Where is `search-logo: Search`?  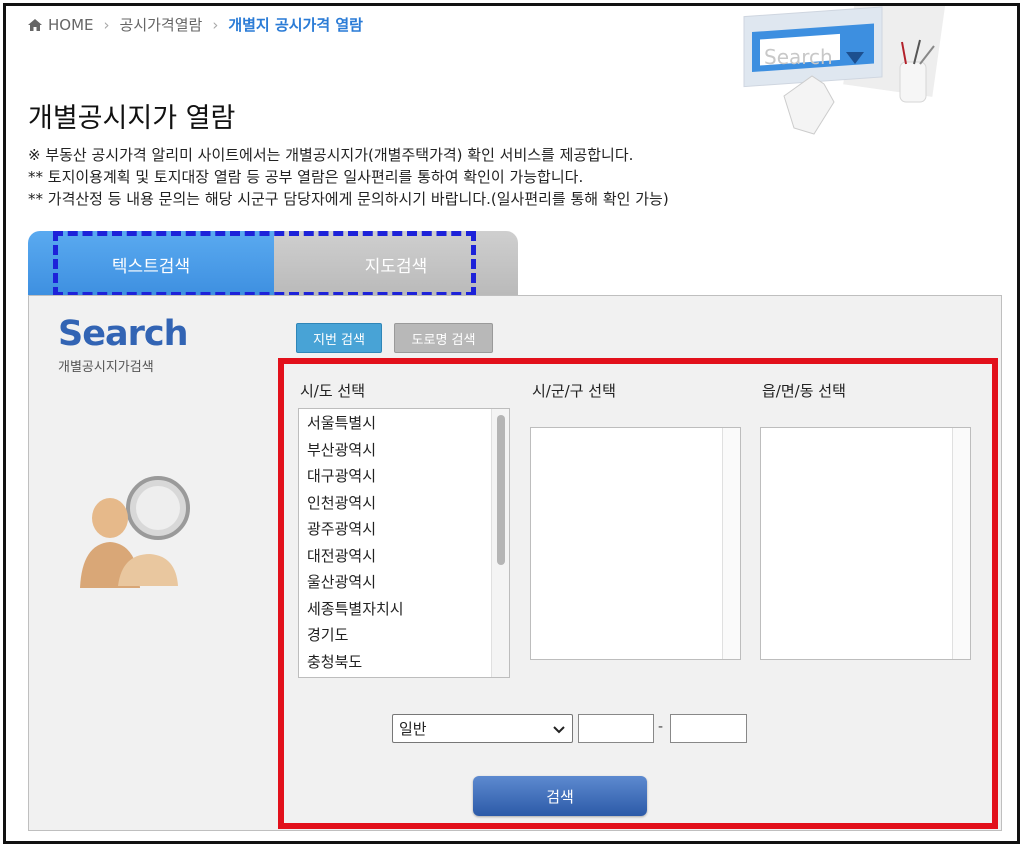 search-logo: Search is located at coordinates (123, 334).